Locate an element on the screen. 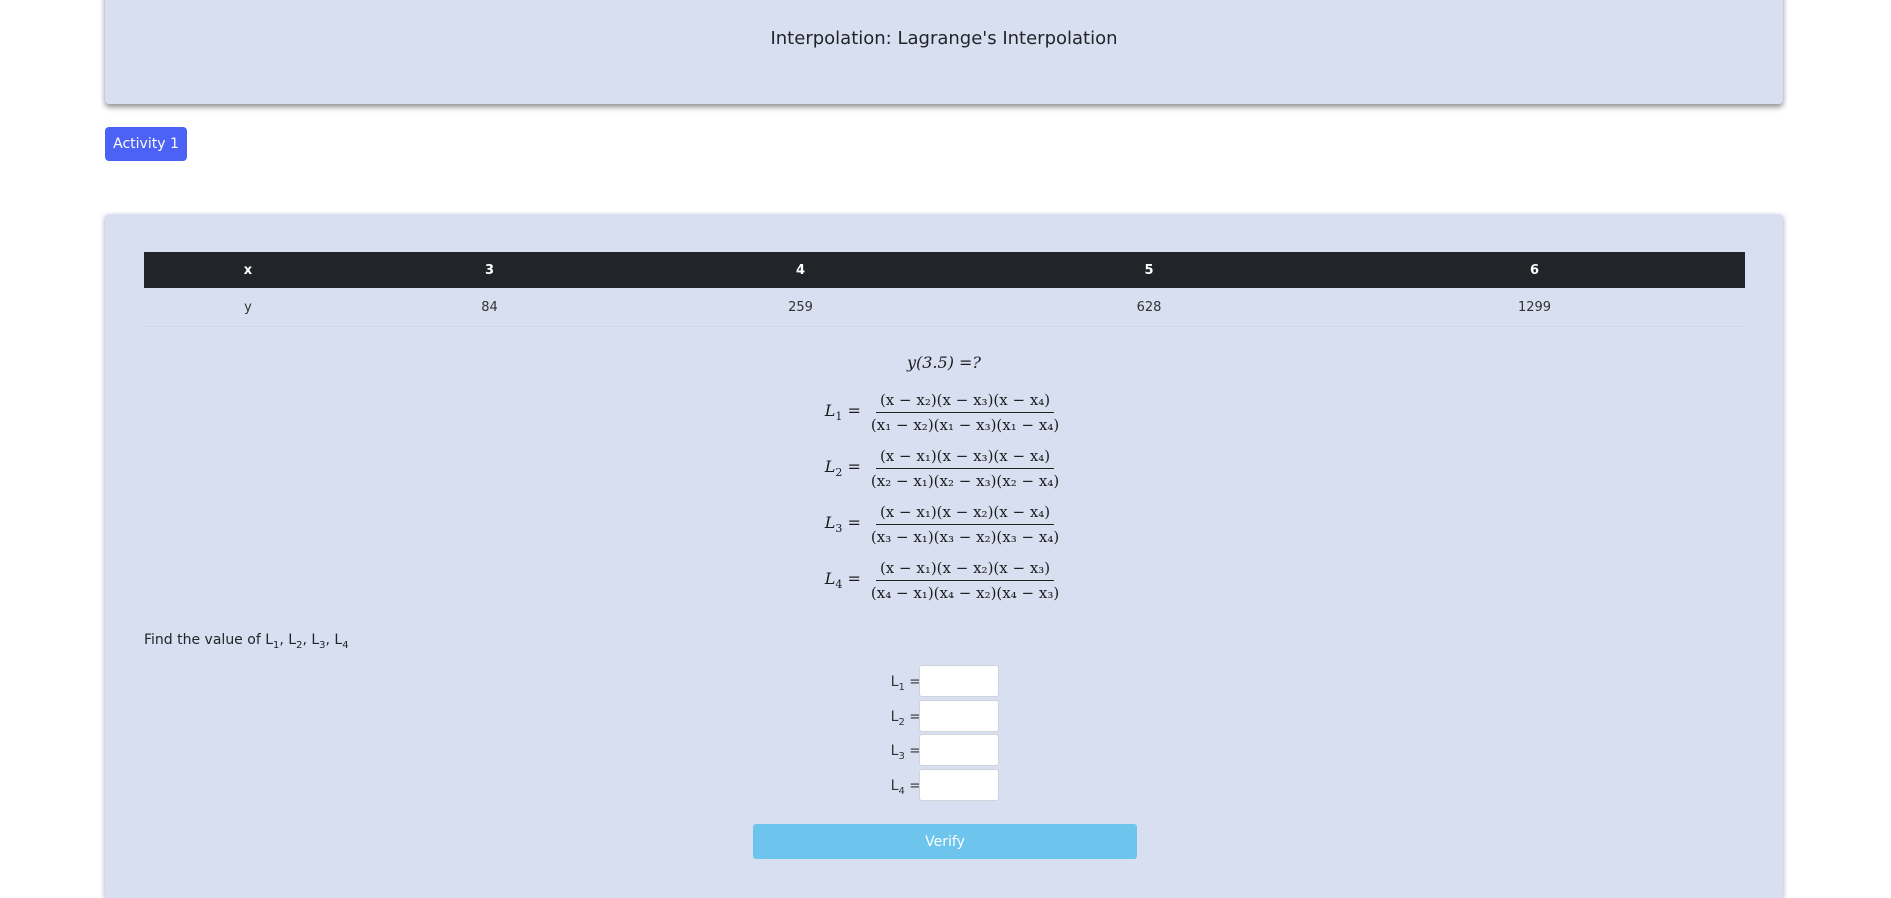 This screenshot has height=898, width=1891. instruction-text: Find the value of L1, L2, L3, L4 is located at coordinates (246, 641).